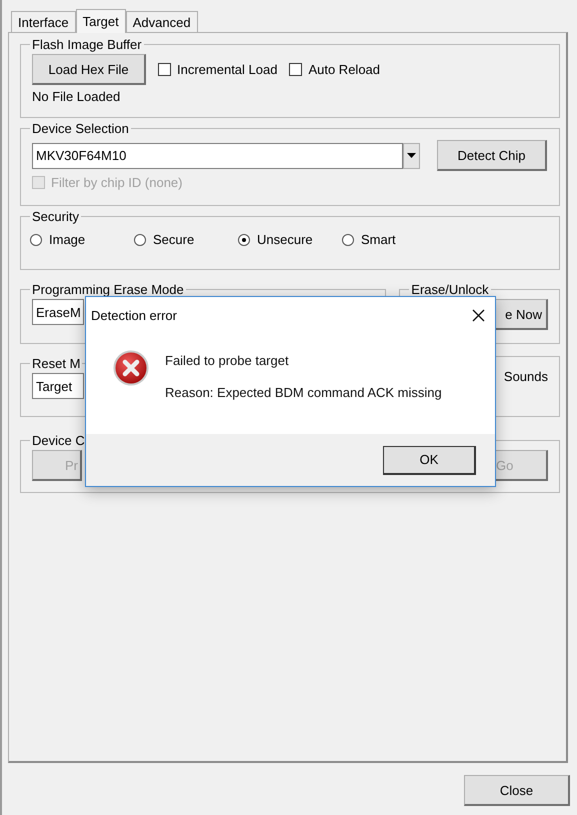 The width and height of the screenshot is (577, 815). I want to click on checkbox-label: Filter by chip ID (none), so click(116, 182).